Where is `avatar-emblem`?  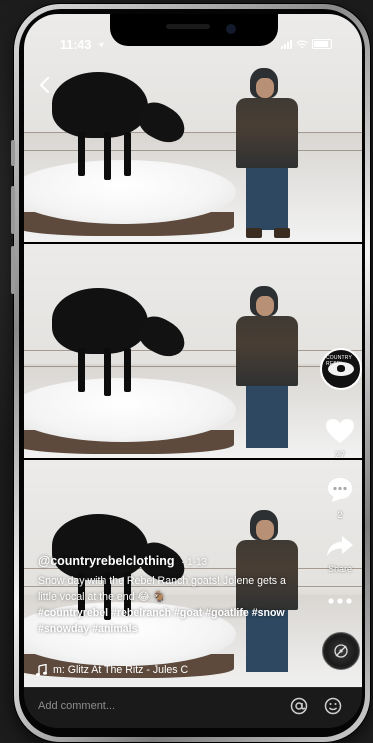
avatar-emblem is located at coordinates (341, 369).